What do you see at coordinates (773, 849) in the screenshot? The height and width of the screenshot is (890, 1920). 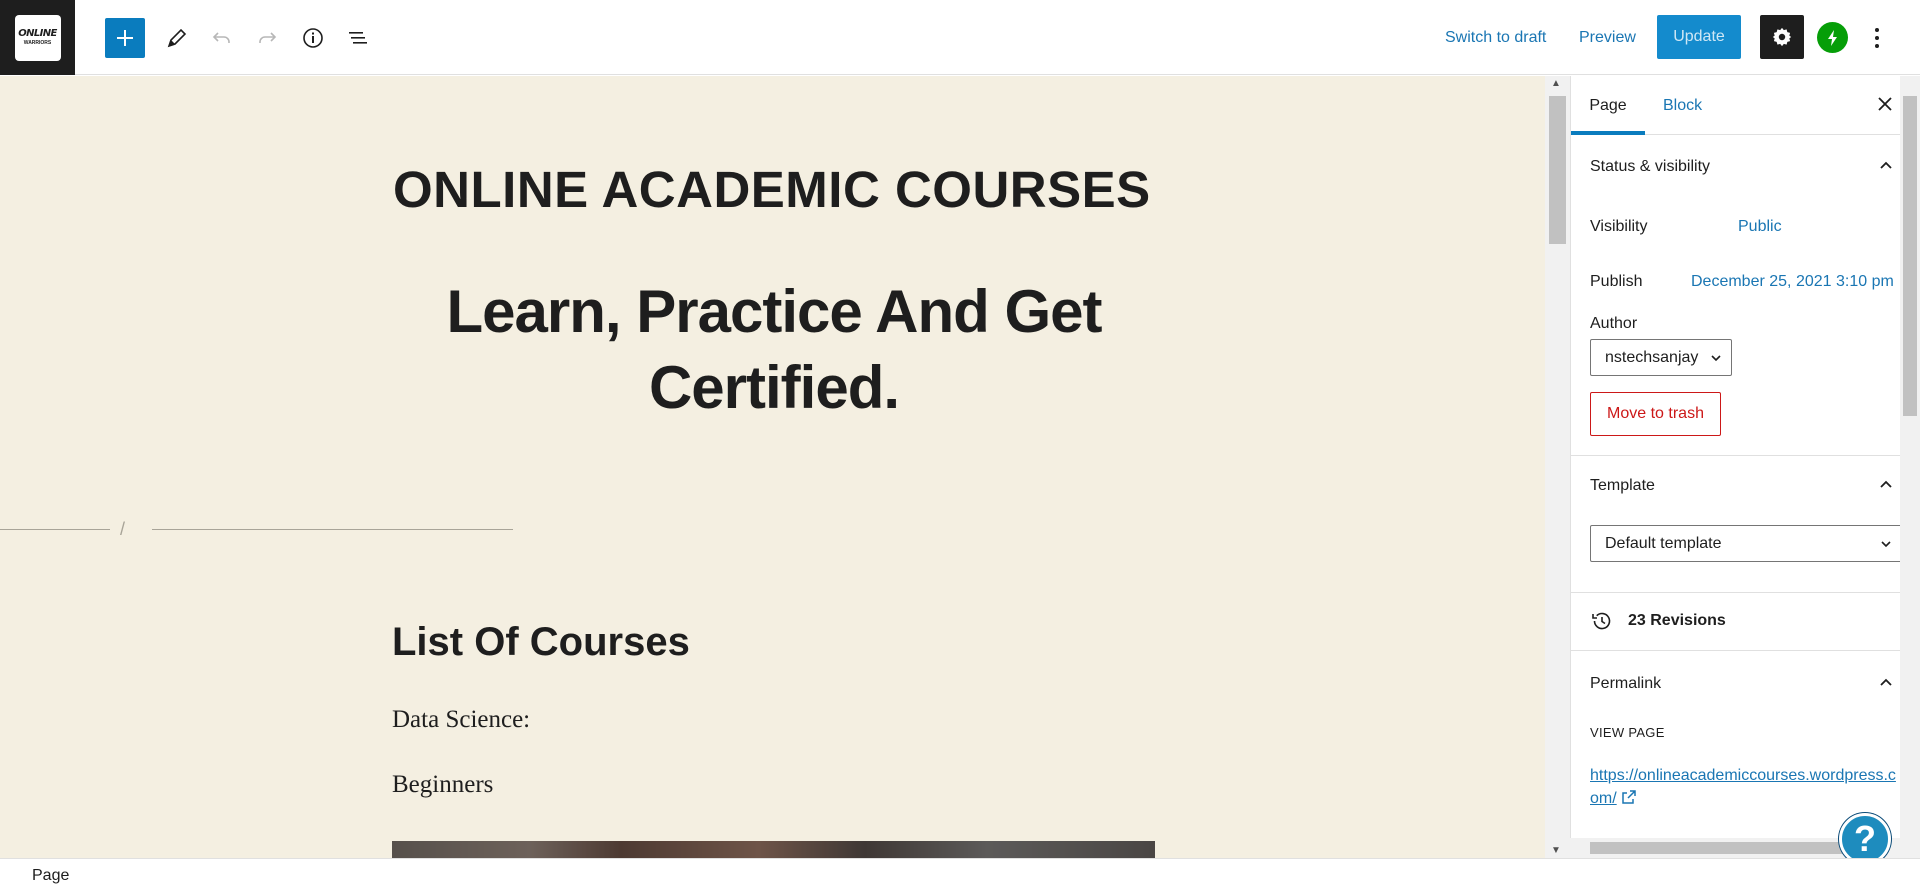 I see `image-block` at bounding box center [773, 849].